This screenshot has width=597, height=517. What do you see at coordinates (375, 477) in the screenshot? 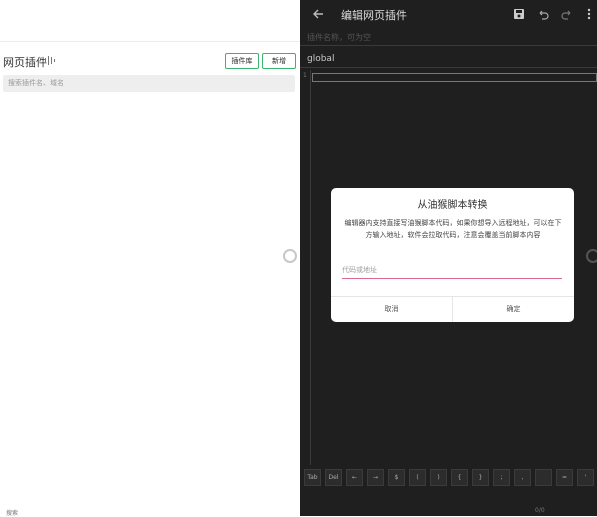
I see `key-right-arrow: →` at bounding box center [375, 477].